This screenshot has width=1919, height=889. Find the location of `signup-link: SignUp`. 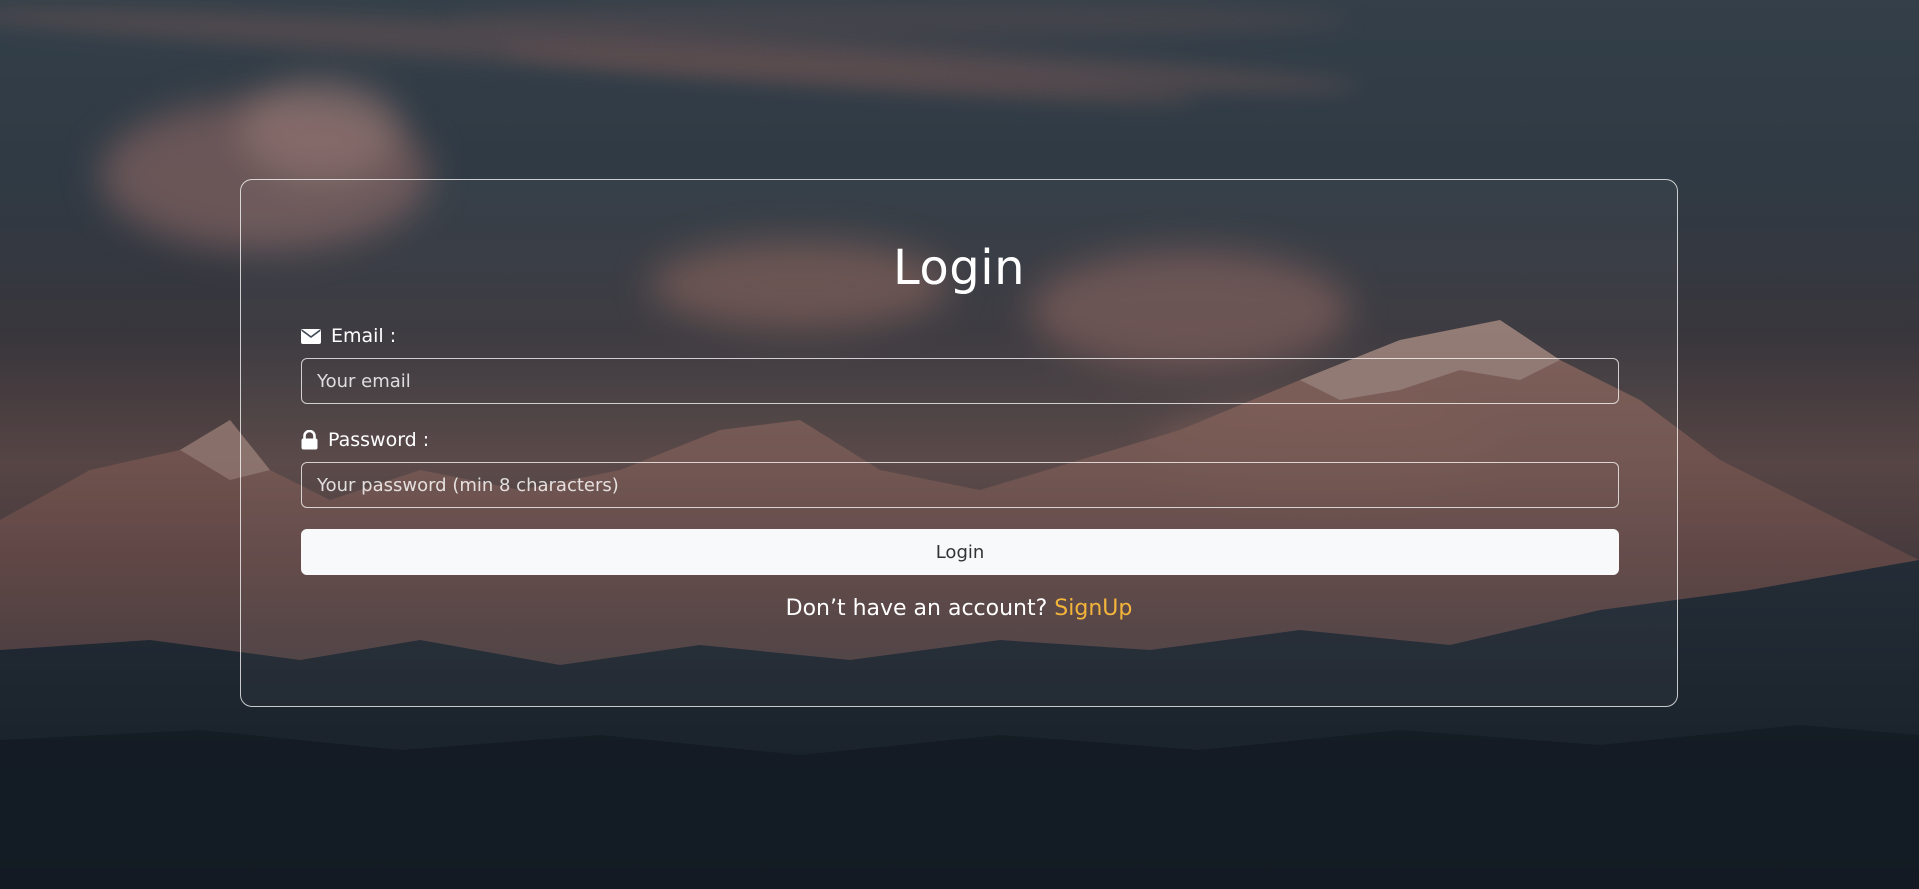

signup-link: SignUp is located at coordinates (1093, 608).